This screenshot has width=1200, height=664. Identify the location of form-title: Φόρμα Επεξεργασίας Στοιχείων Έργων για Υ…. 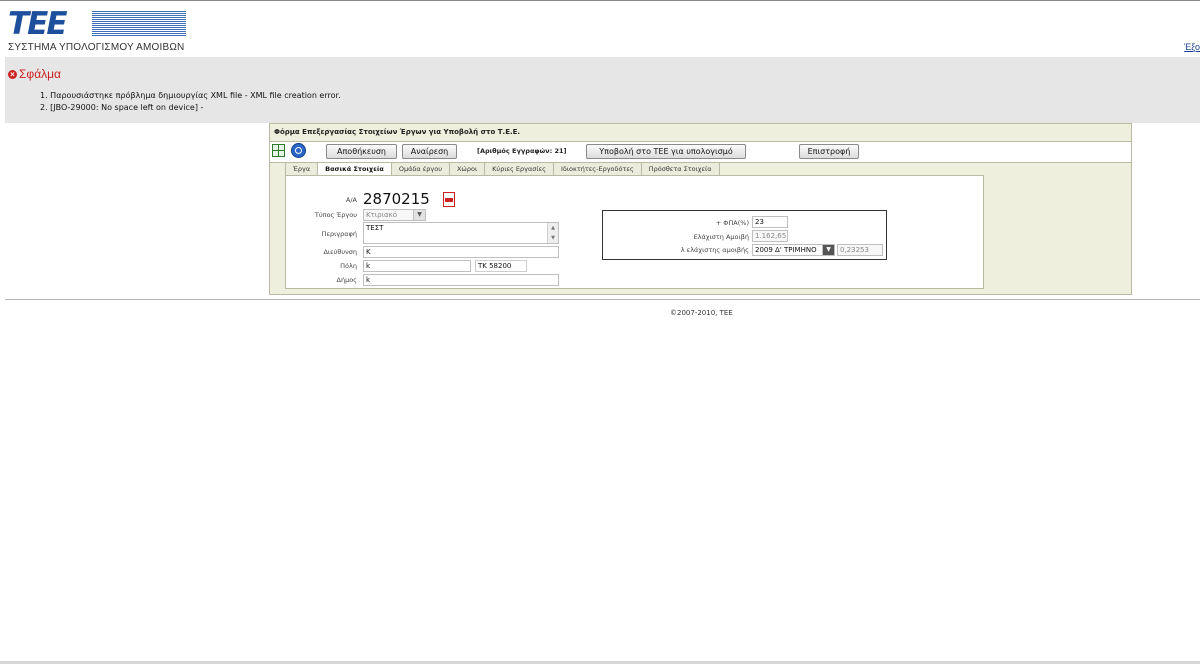
(397, 132).